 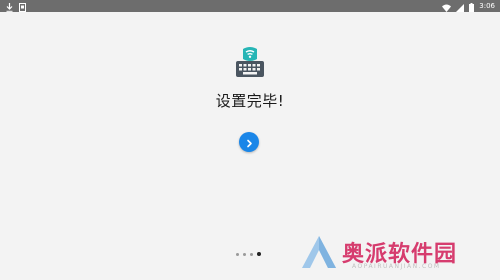 What do you see at coordinates (394, 253) in the screenshot?
I see `watermark: 奥派软件园 AOPAIRUANJIAN.COM` at bounding box center [394, 253].